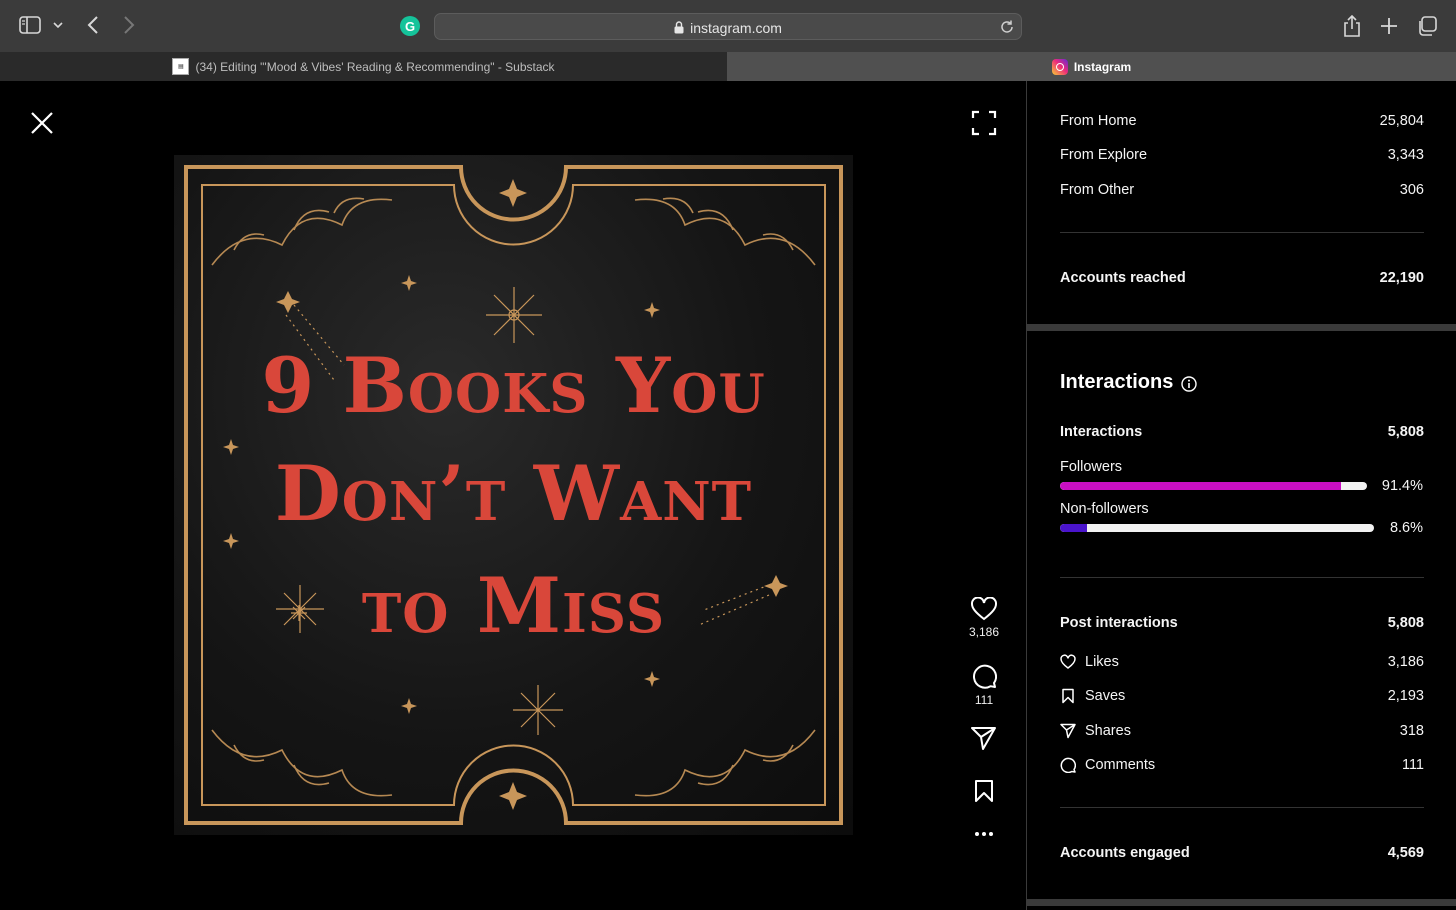 The image size is (1456, 910). Describe the element at coordinates (1217, 528) in the screenshot. I see `non-followers-bar` at that location.